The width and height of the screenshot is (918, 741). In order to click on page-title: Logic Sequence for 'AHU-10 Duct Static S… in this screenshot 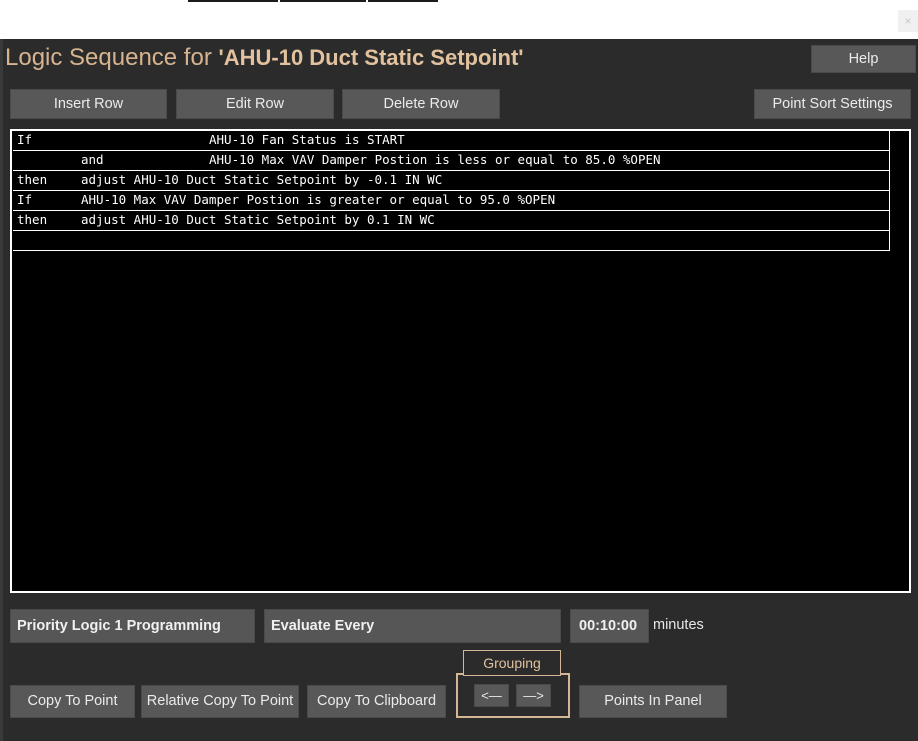, I will do `click(264, 59)`.